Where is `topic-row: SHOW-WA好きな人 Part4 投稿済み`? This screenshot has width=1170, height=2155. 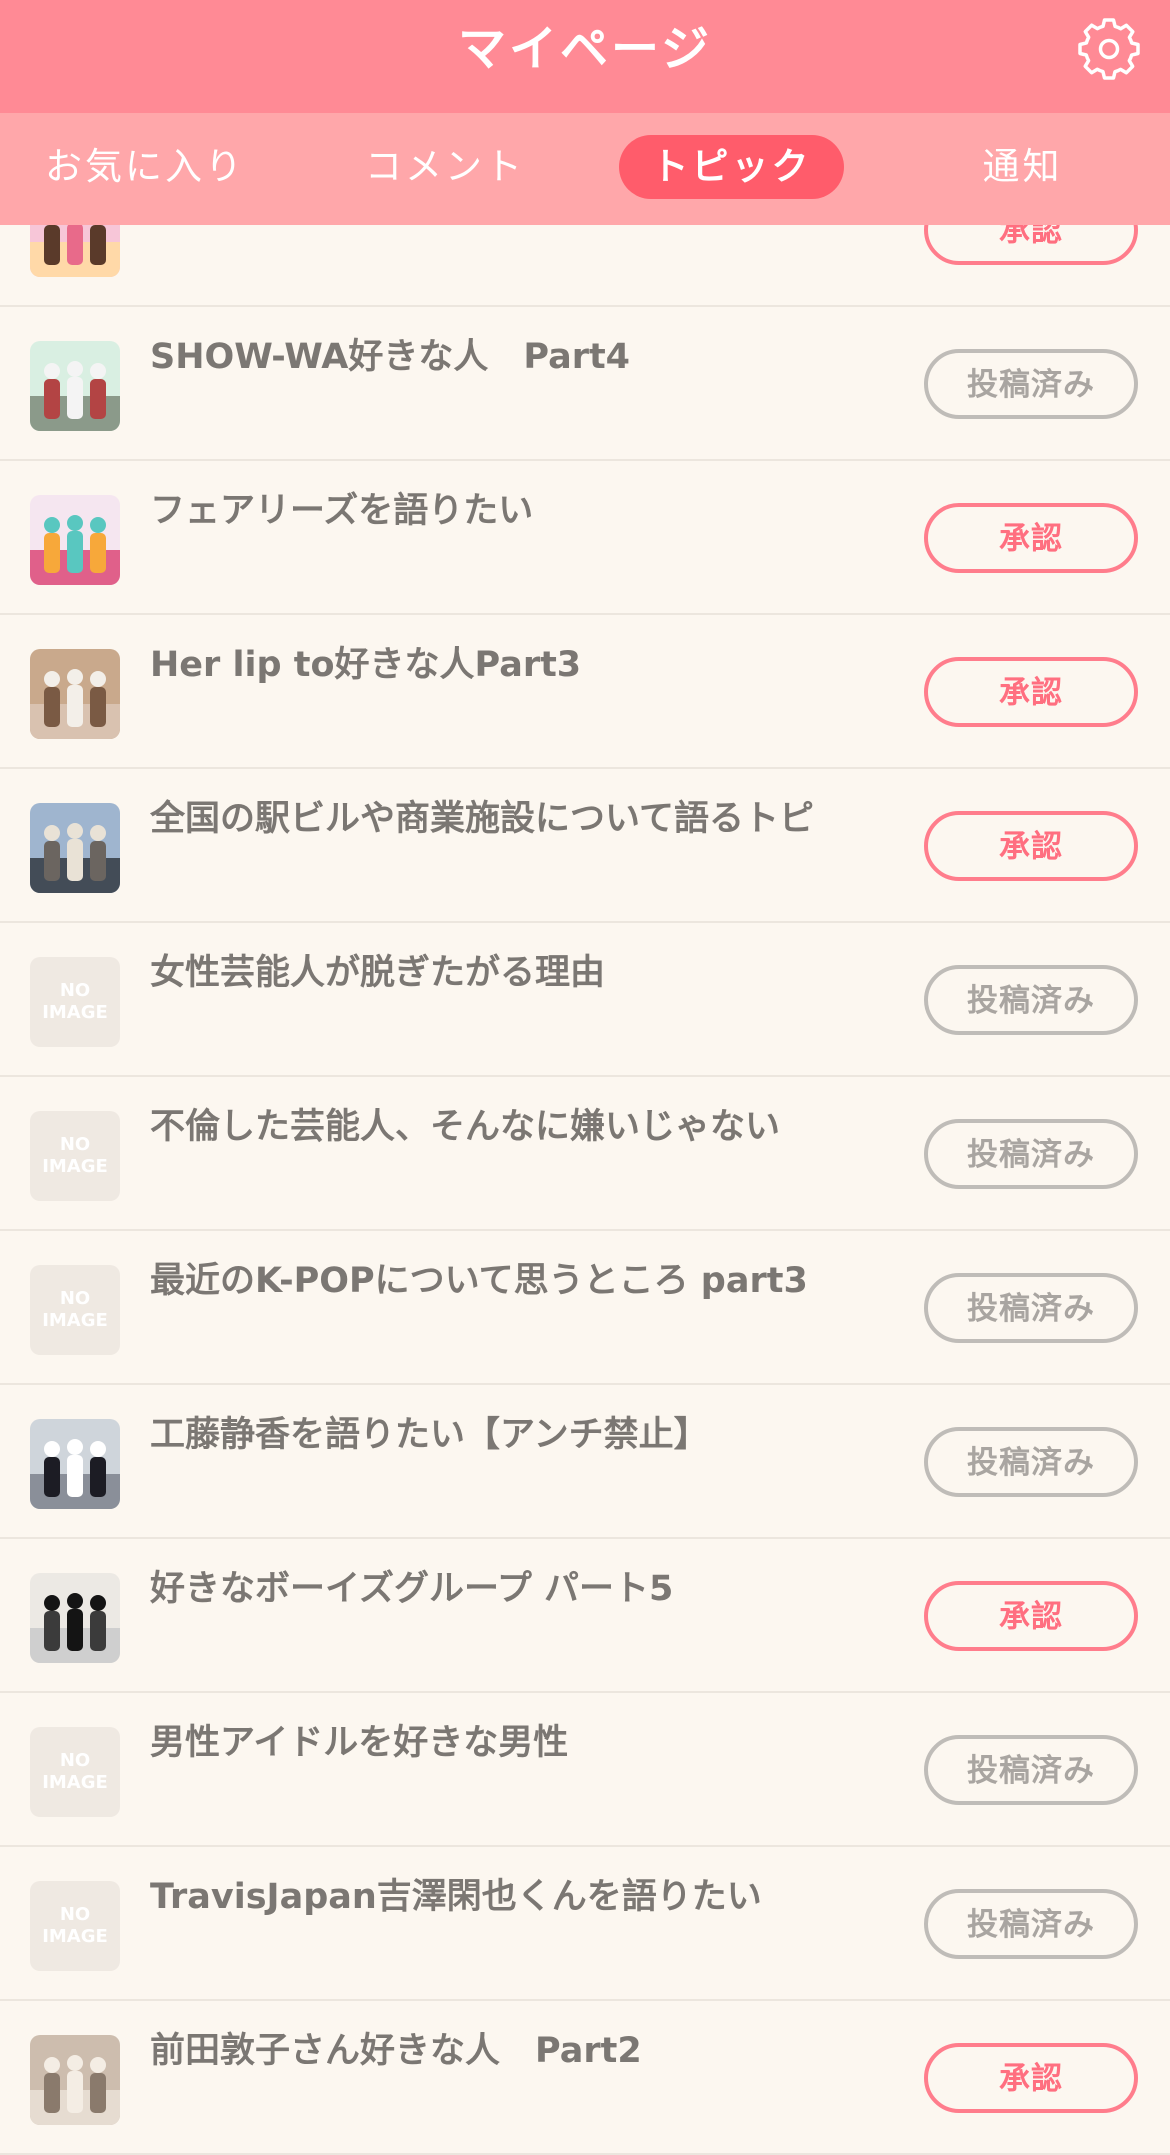 topic-row: SHOW-WA好きな人 Part4 投稿済み is located at coordinates (585, 384).